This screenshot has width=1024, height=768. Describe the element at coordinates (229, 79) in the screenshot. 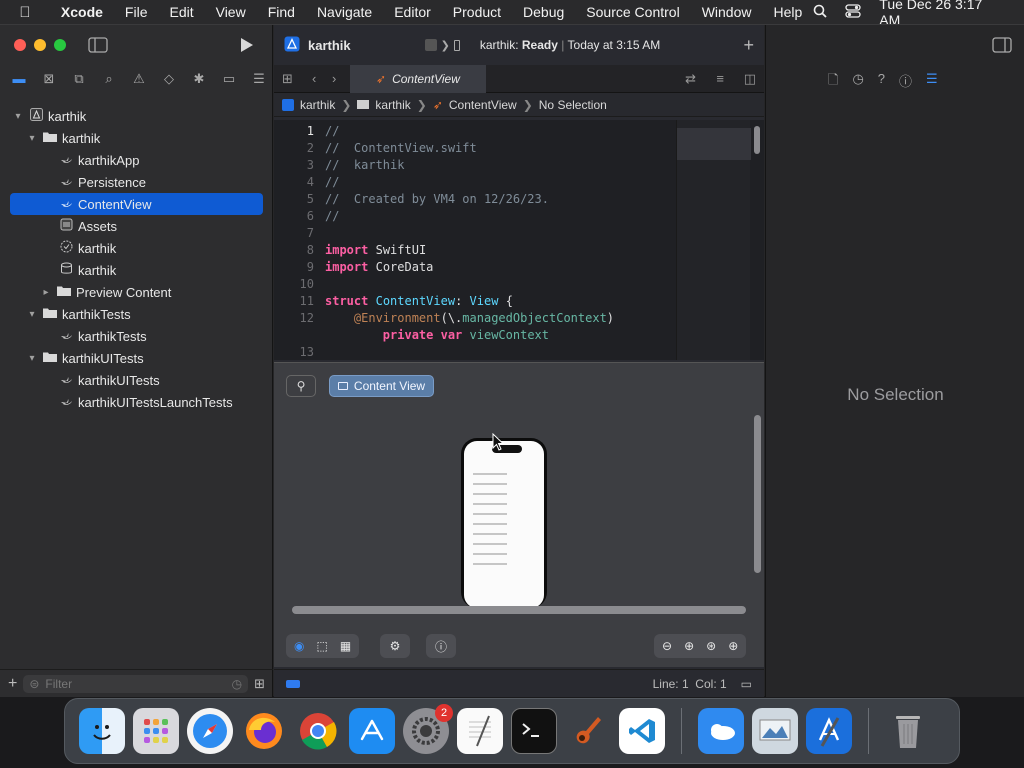

I see `breakpoint-icon: ▭` at that location.